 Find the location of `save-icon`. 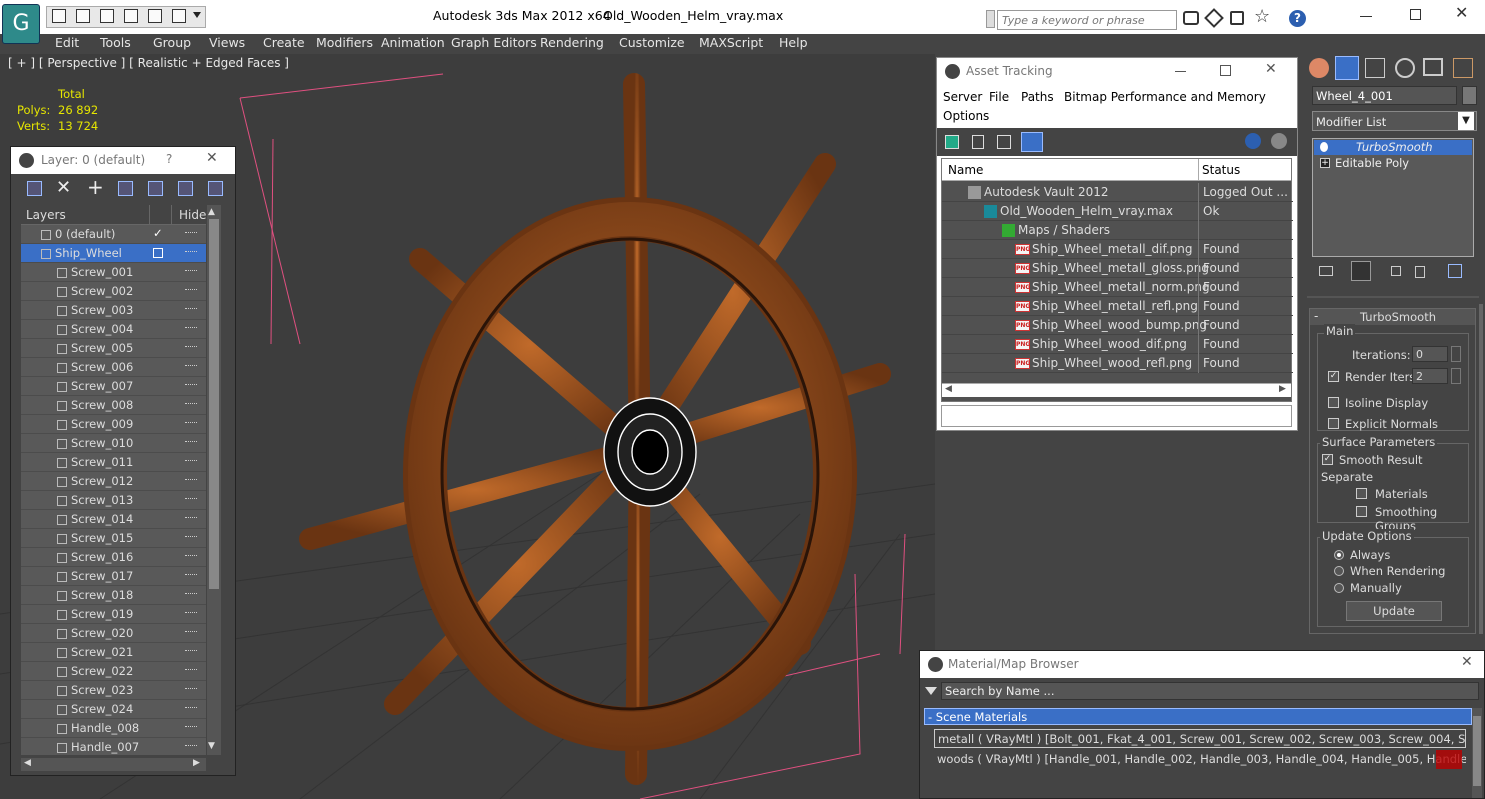

save-icon is located at coordinates (83, 16).